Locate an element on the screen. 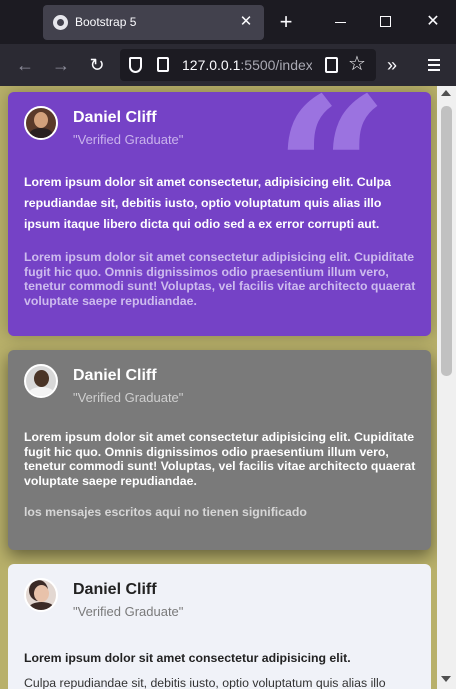  maximize-icon is located at coordinates (386, 22).